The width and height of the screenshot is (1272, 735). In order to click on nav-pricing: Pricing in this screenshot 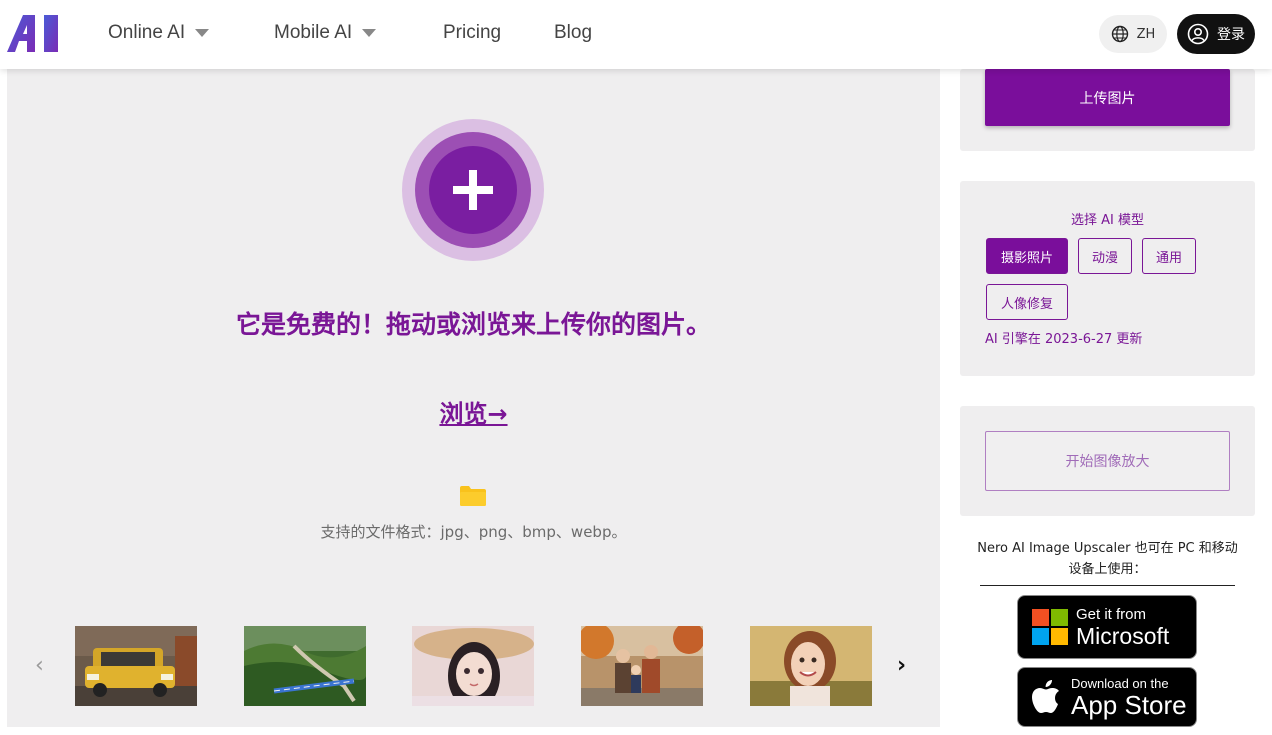, I will do `click(472, 33)`.